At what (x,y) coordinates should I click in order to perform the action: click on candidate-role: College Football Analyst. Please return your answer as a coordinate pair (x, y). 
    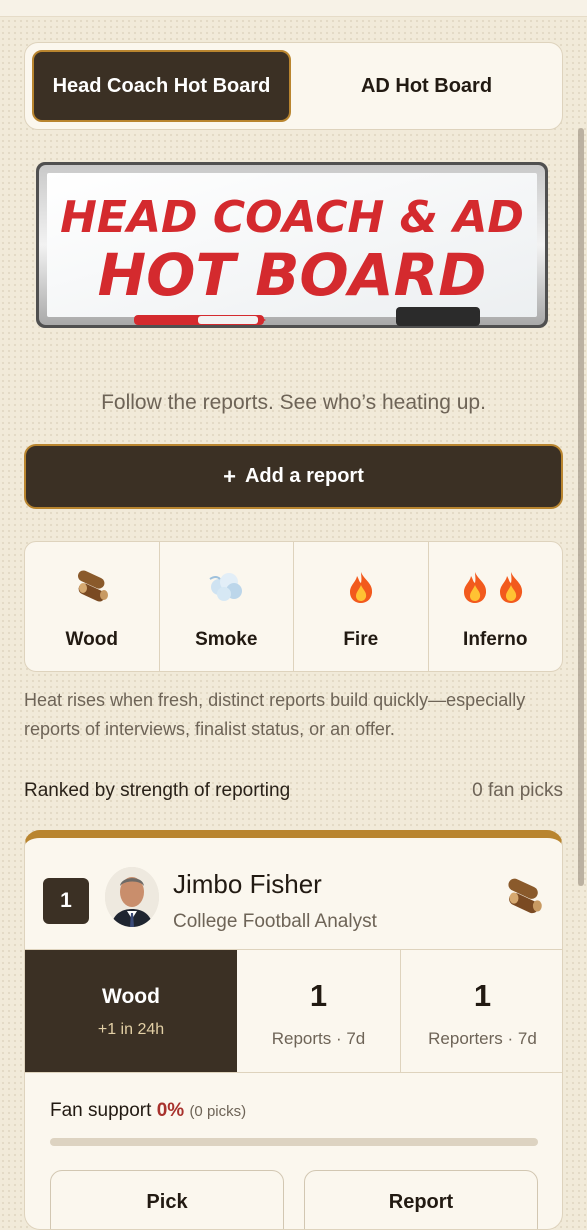
    Looking at the image, I should click on (275, 921).